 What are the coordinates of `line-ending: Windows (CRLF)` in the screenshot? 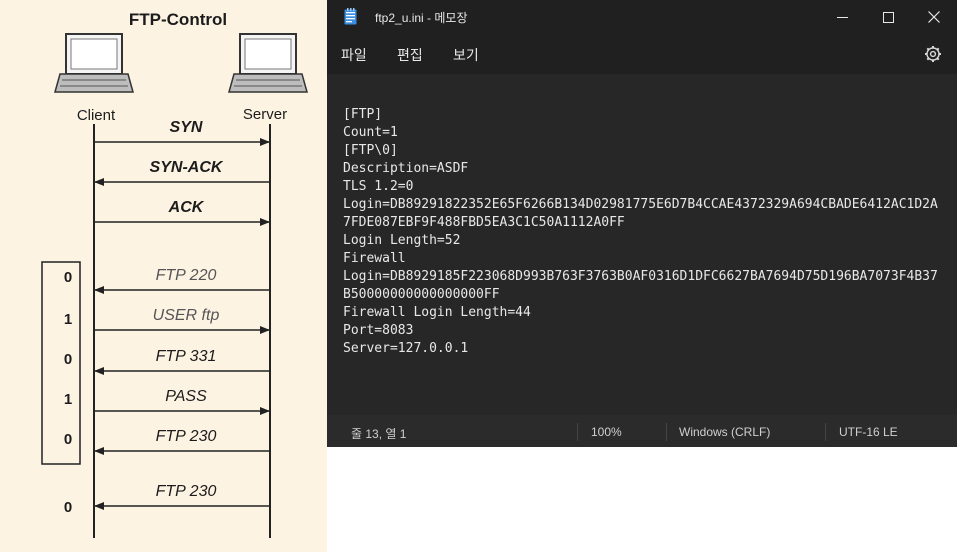 It's located at (725, 432).